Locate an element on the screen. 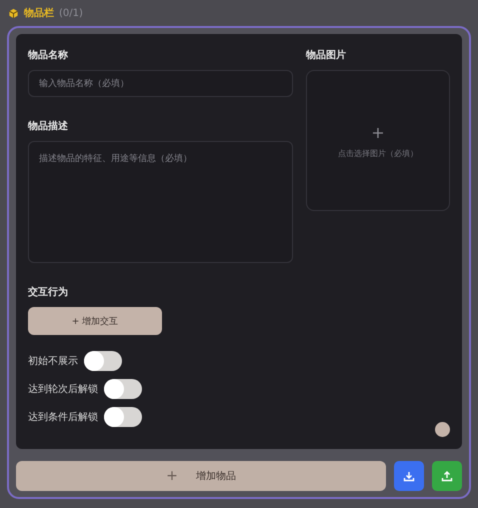 The image size is (478, 508). item-count: (0/1) is located at coordinates (71, 13).